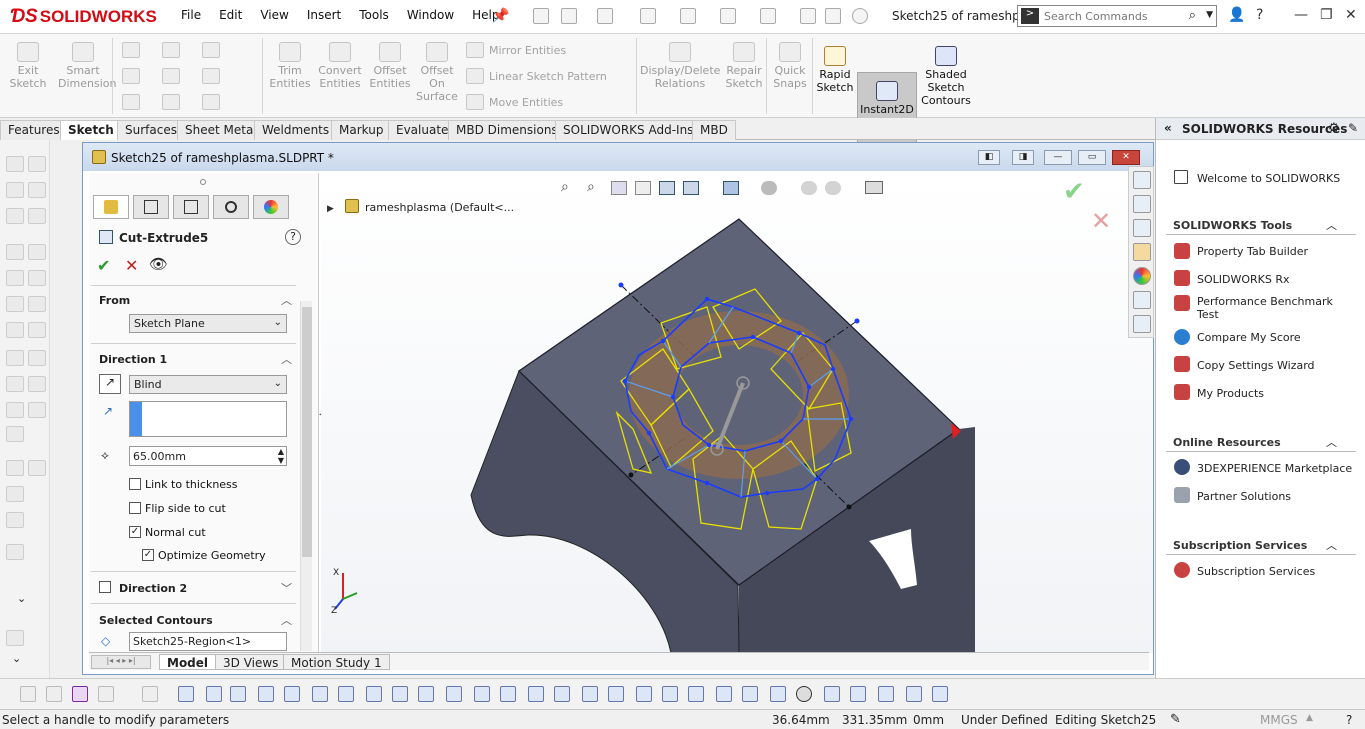  What do you see at coordinates (121, 662) in the screenshot?
I see `tab-scroll-arrows-icon: |◂ ◂ ▸ ▸|` at bounding box center [121, 662].